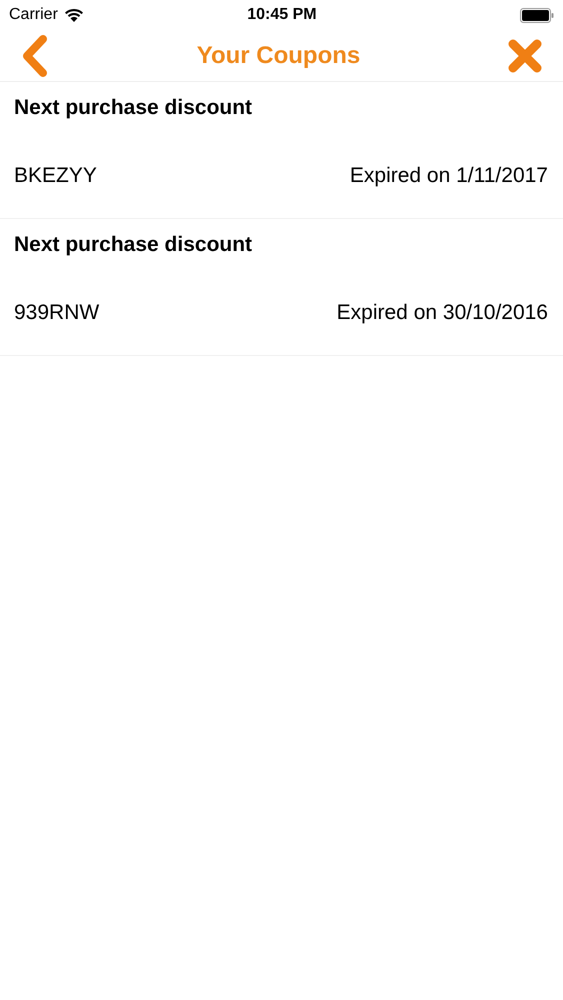 Image resolution: width=563 pixels, height=1000 pixels. I want to click on back-icon, so click(35, 55).